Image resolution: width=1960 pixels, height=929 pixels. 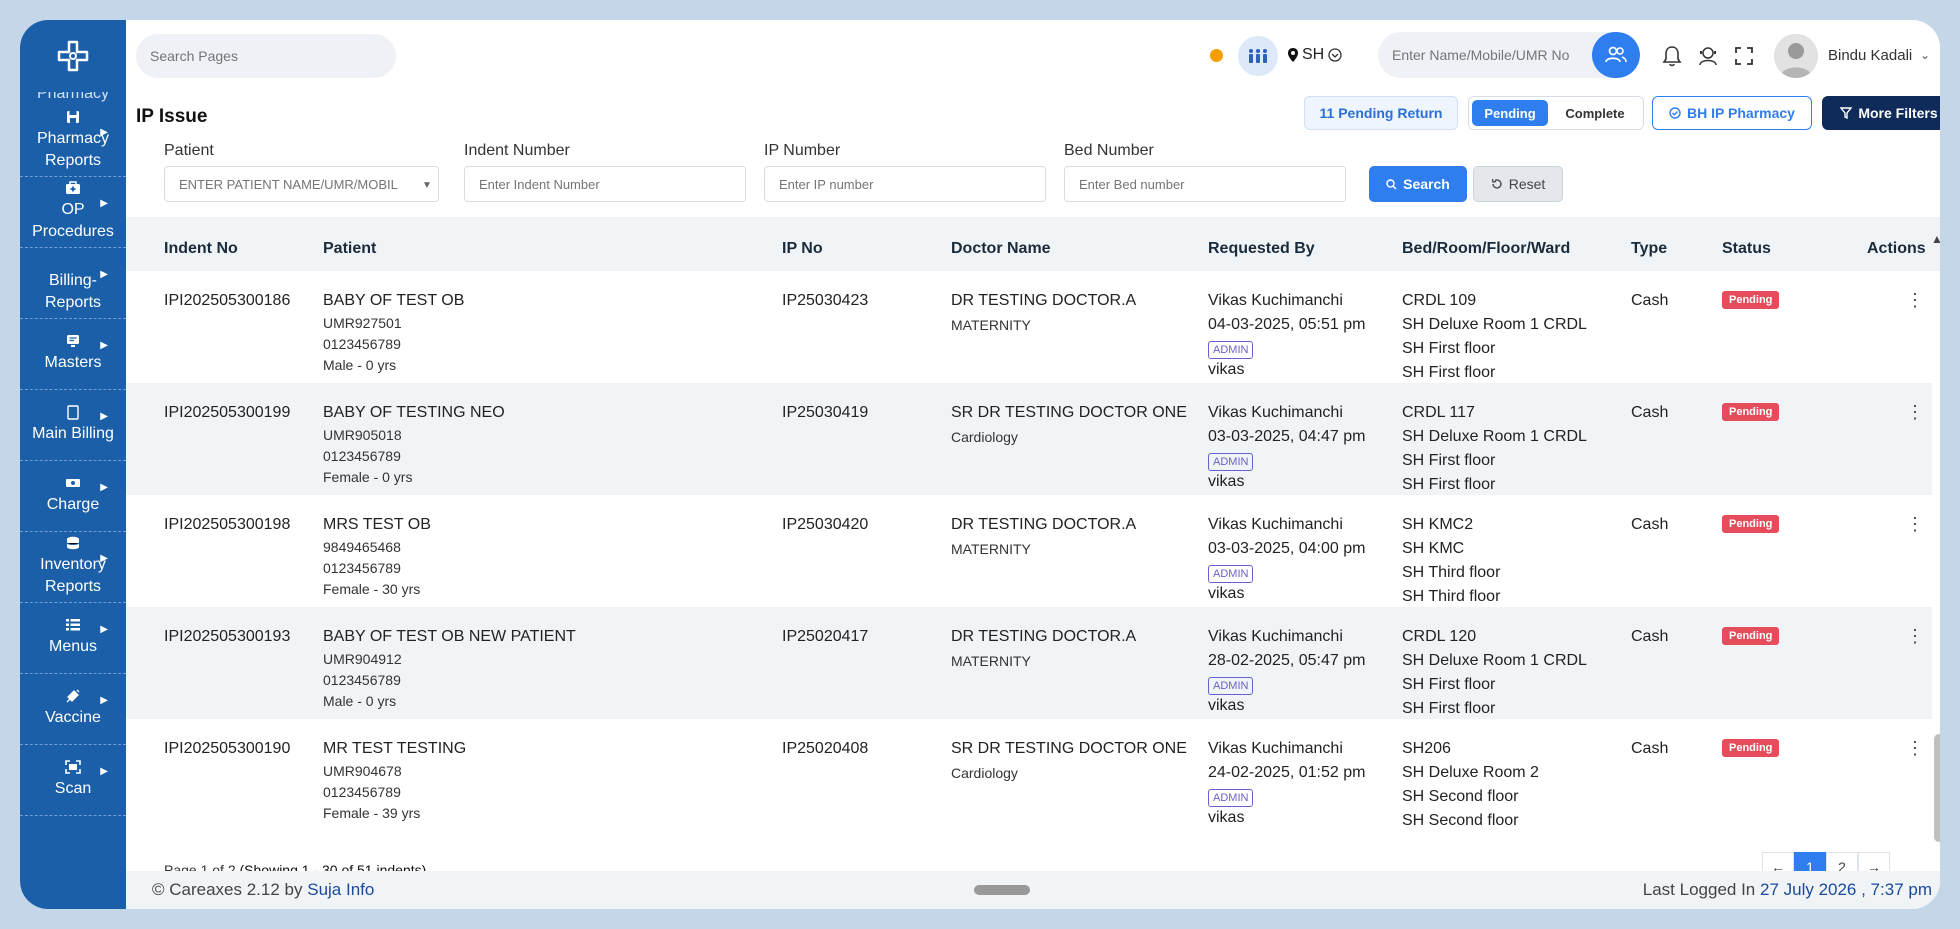 I want to click on indent-no: IPI202505300190, so click(x=227, y=749).